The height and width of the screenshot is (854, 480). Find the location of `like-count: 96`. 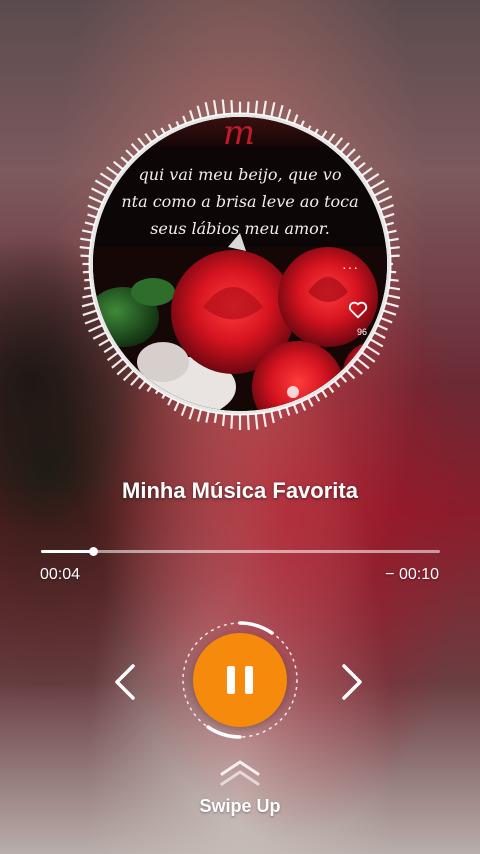

like-count: 96 is located at coordinates (361, 332).